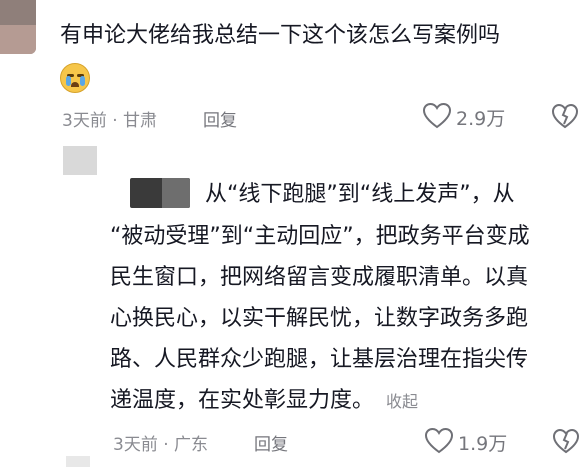 This screenshot has height=467, width=584. I want to click on comment-line: 从“线下跑腿”到“线上发声”，从, so click(360, 194).